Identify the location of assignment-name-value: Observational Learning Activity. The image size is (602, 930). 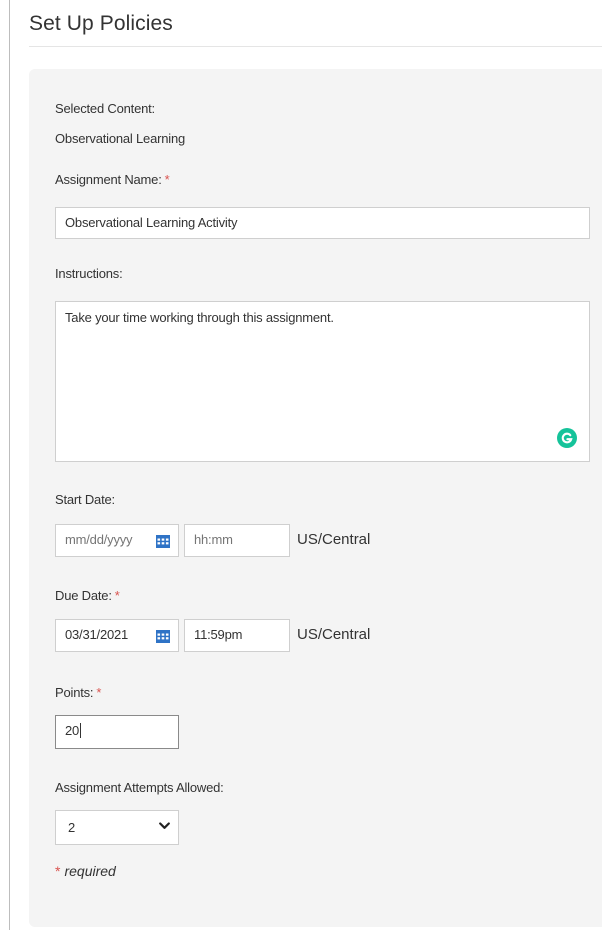
(151, 222).